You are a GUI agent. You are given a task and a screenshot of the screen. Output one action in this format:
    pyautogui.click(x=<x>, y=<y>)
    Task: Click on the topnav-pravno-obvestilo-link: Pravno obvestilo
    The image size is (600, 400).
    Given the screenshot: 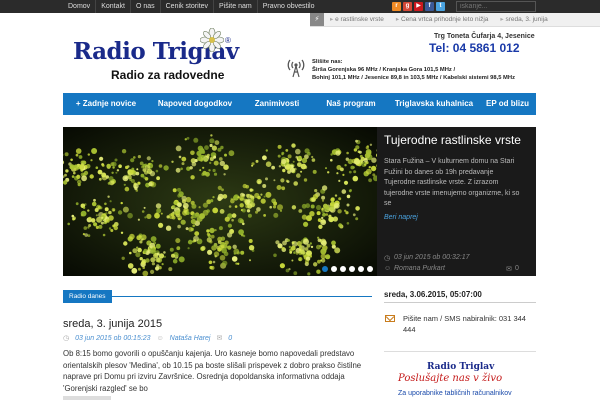 What is the action you would take?
    pyautogui.click(x=288, y=6)
    